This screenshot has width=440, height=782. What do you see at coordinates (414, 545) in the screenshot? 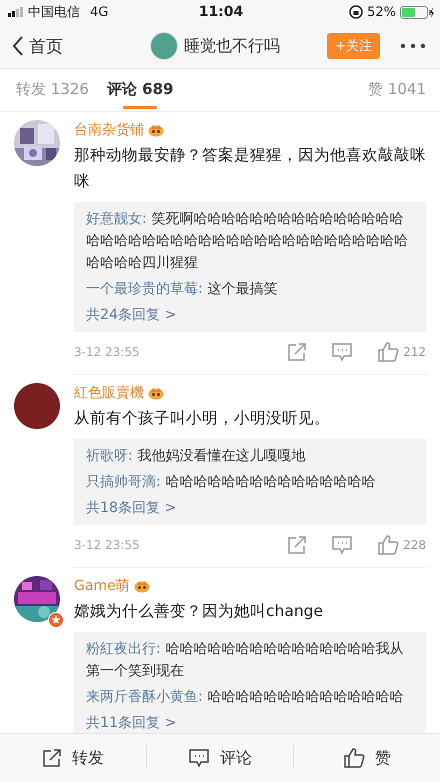
I see `like-count: 228` at bounding box center [414, 545].